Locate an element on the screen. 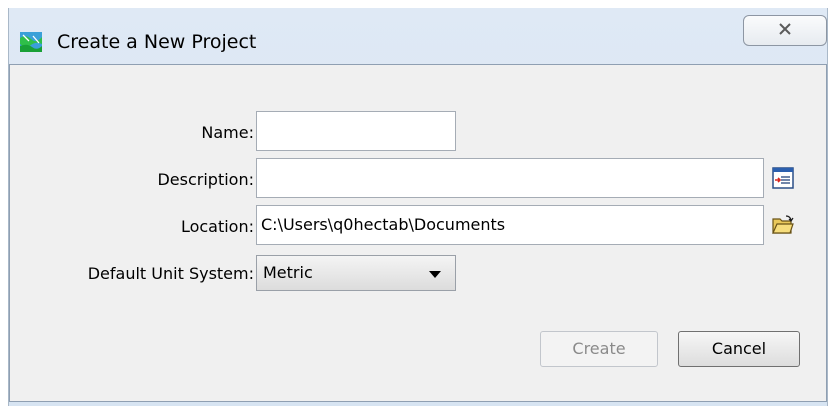  description-label: Description: is located at coordinates (205, 179).